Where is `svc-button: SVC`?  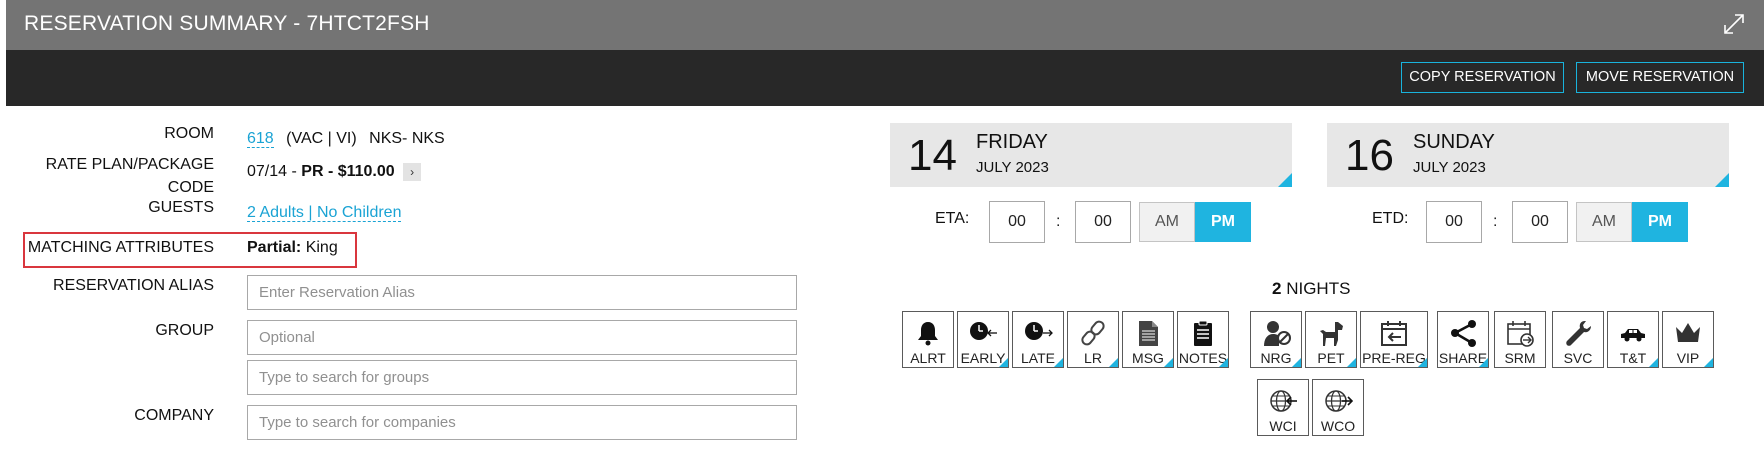
svc-button: SVC is located at coordinates (1578, 339).